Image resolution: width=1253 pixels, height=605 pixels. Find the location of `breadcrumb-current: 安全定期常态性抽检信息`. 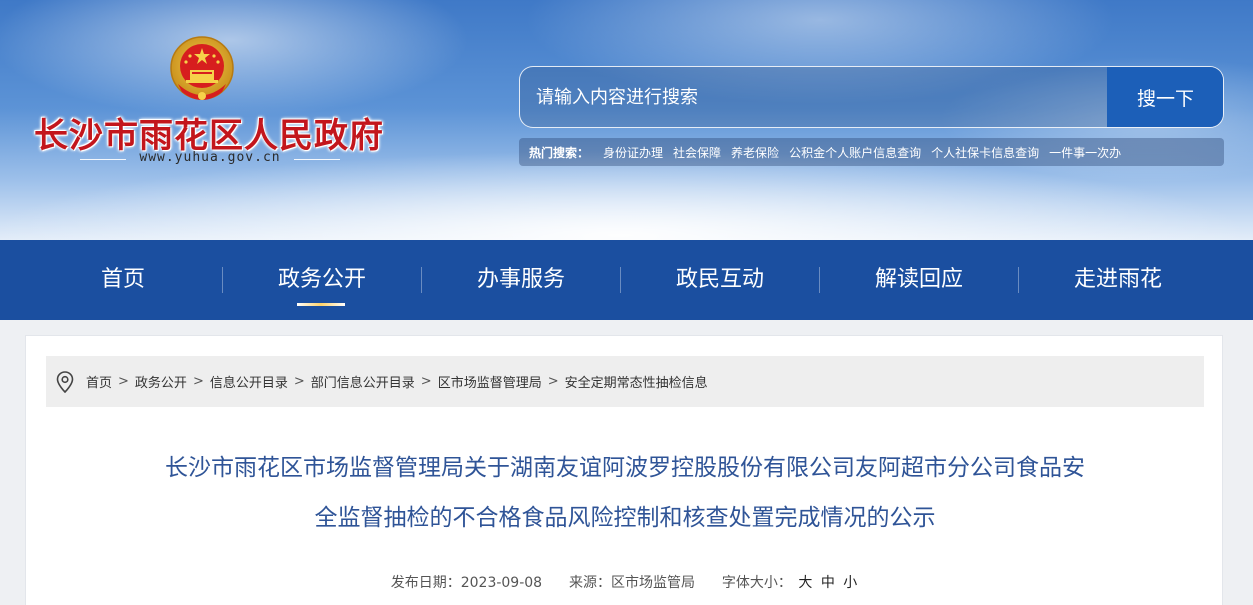

breadcrumb-current: 安全定期常态性抽检信息 is located at coordinates (636, 381).